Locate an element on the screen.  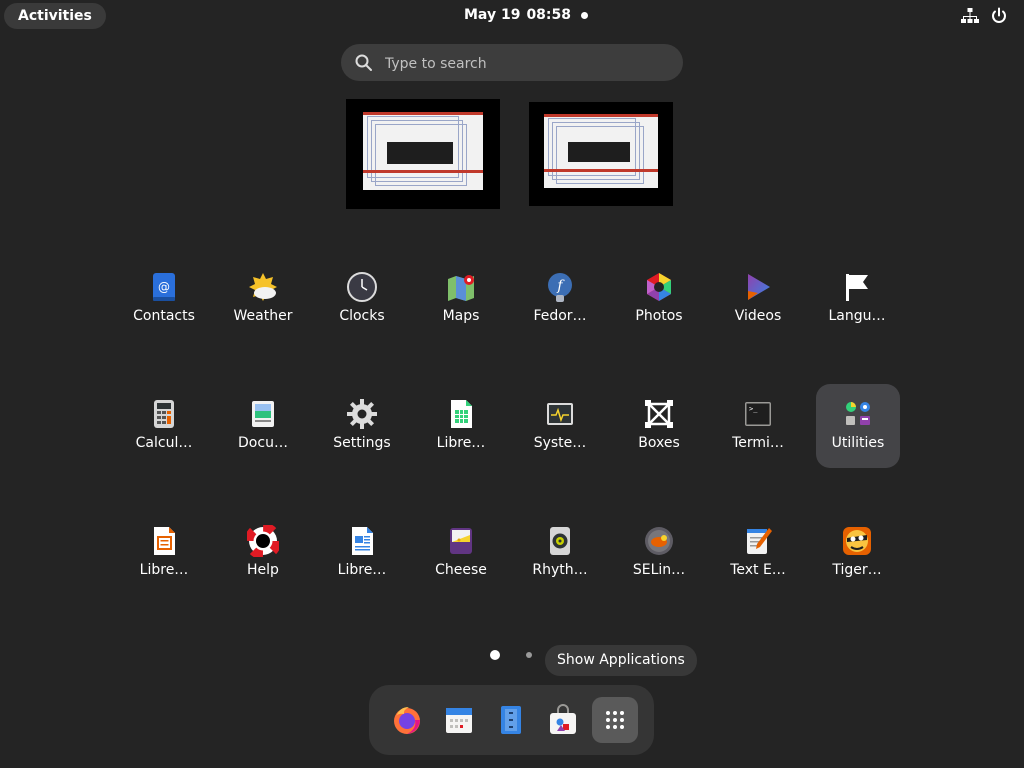
contacts-icon: @ is located at coordinates (164, 287).